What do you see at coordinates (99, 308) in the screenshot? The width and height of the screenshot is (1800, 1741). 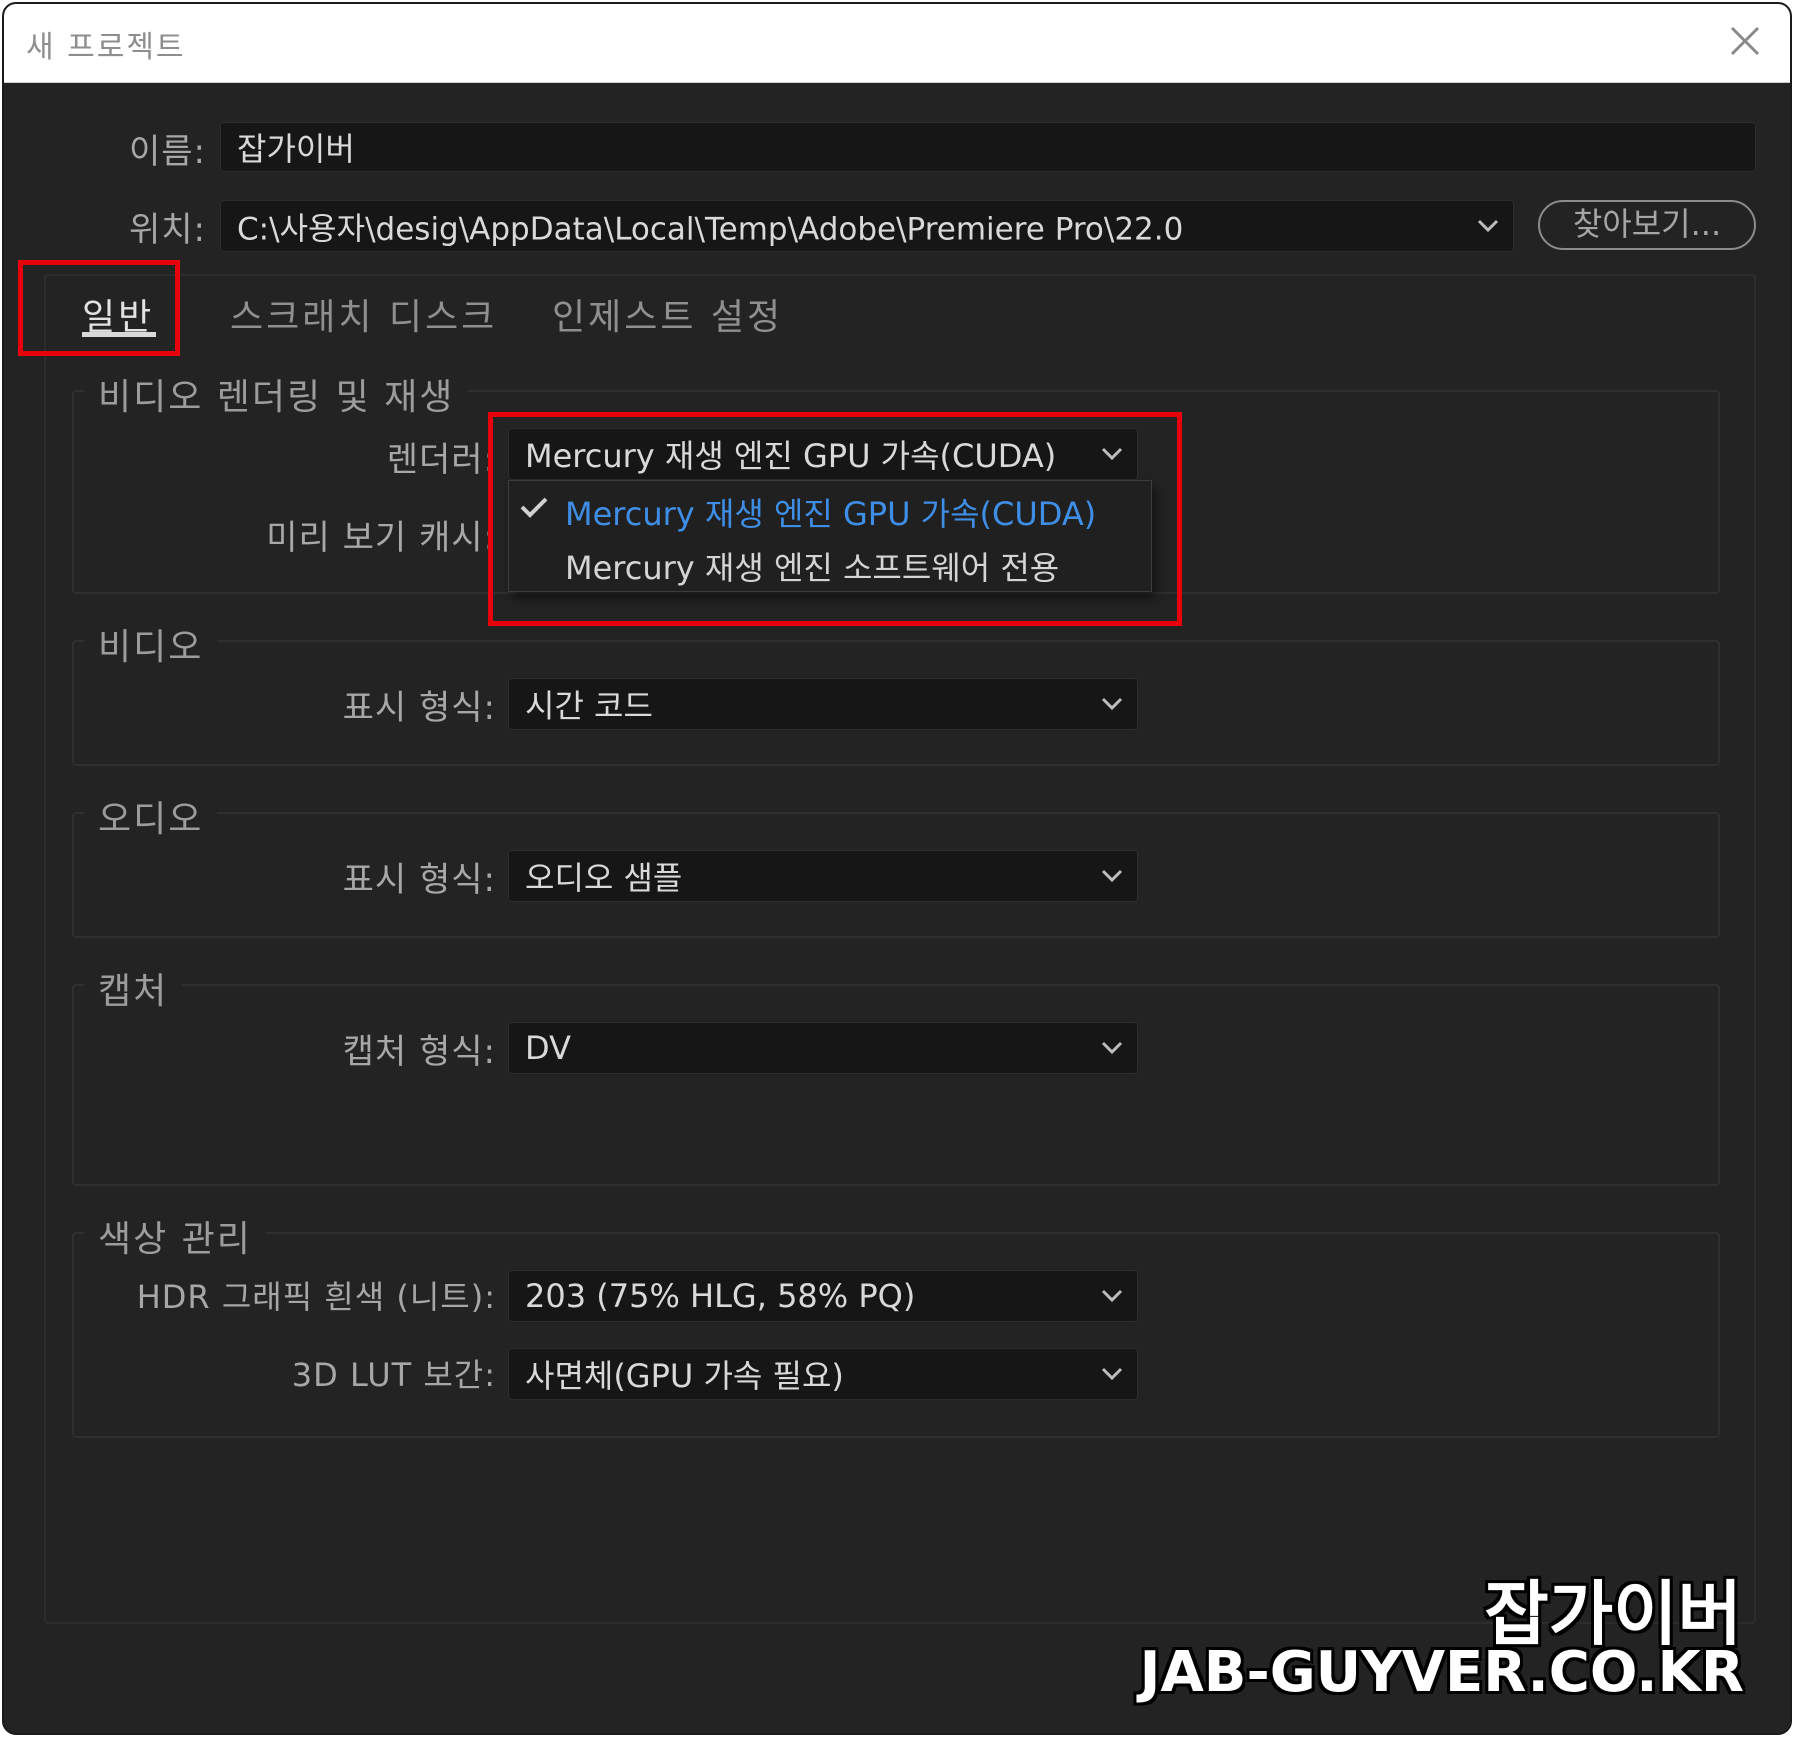 I see `tab-highlight-box` at bounding box center [99, 308].